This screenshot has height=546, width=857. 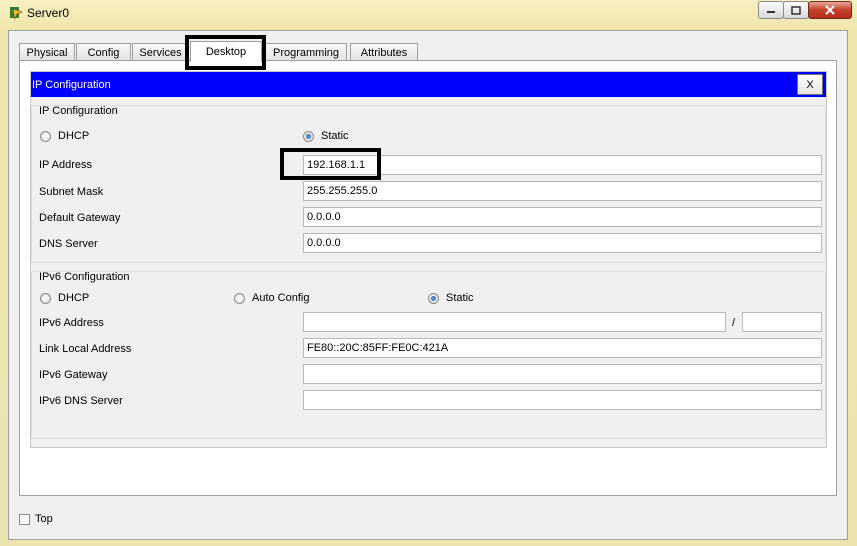 I want to click on ipv6-dhcp-radio, so click(x=45, y=298).